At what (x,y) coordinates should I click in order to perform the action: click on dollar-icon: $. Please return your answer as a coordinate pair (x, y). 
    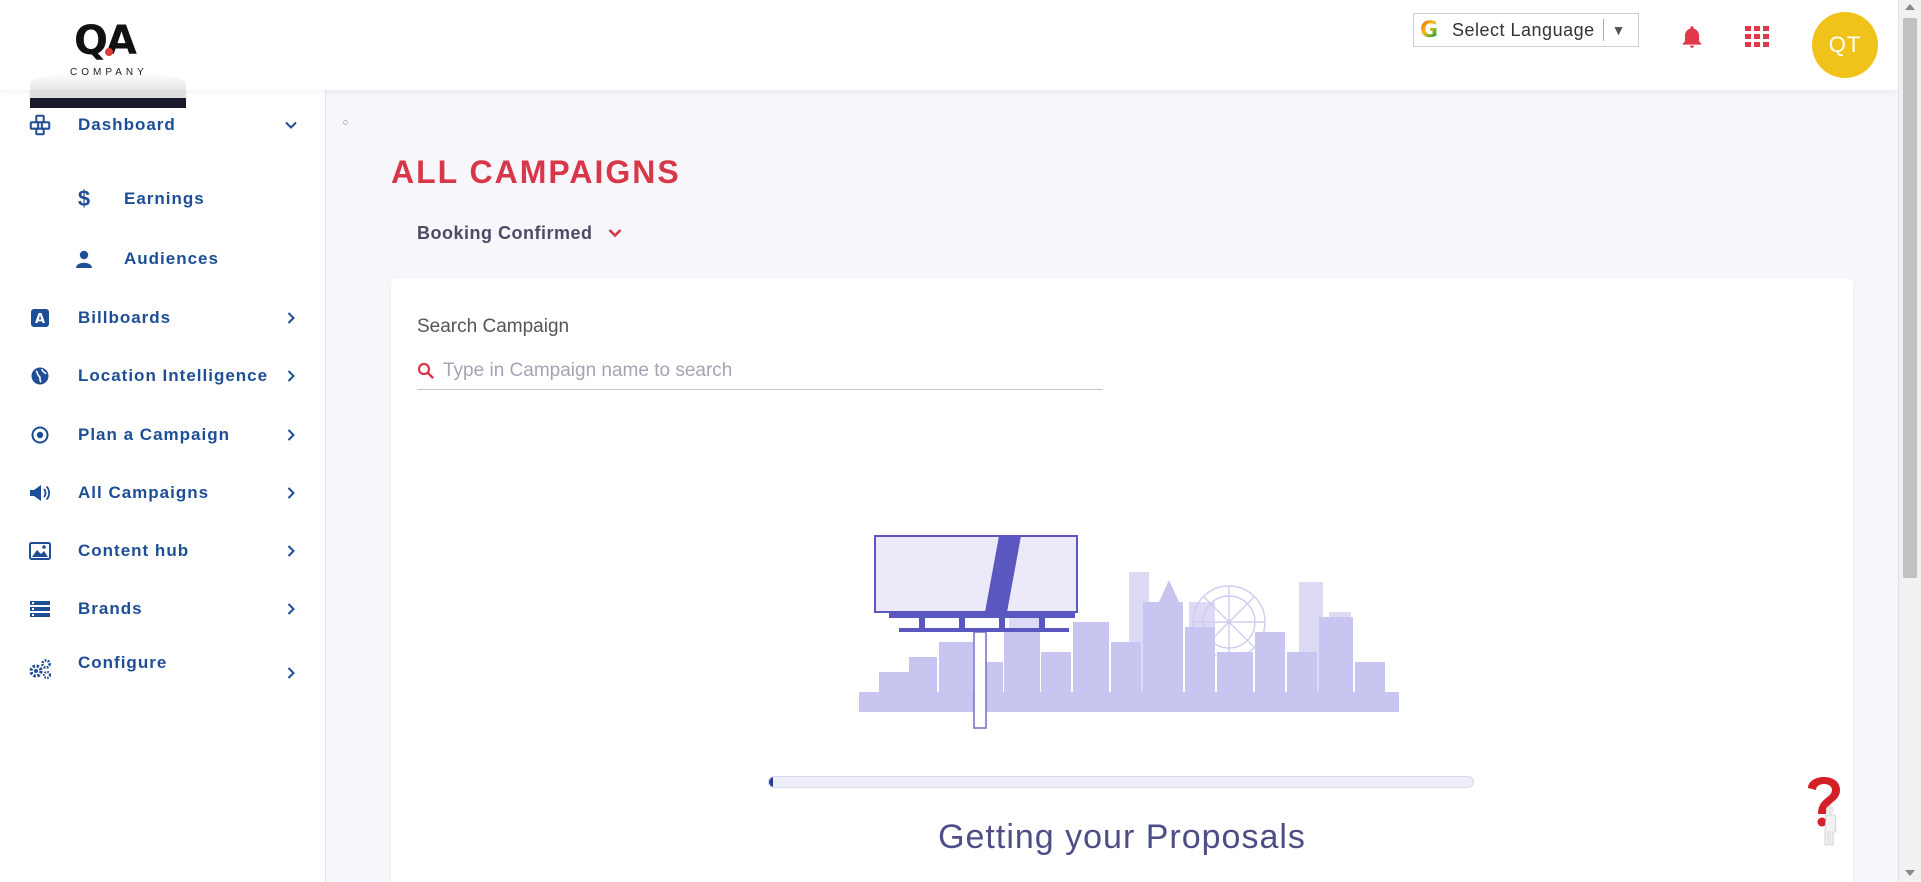
    Looking at the image, I should click on (84, 198).